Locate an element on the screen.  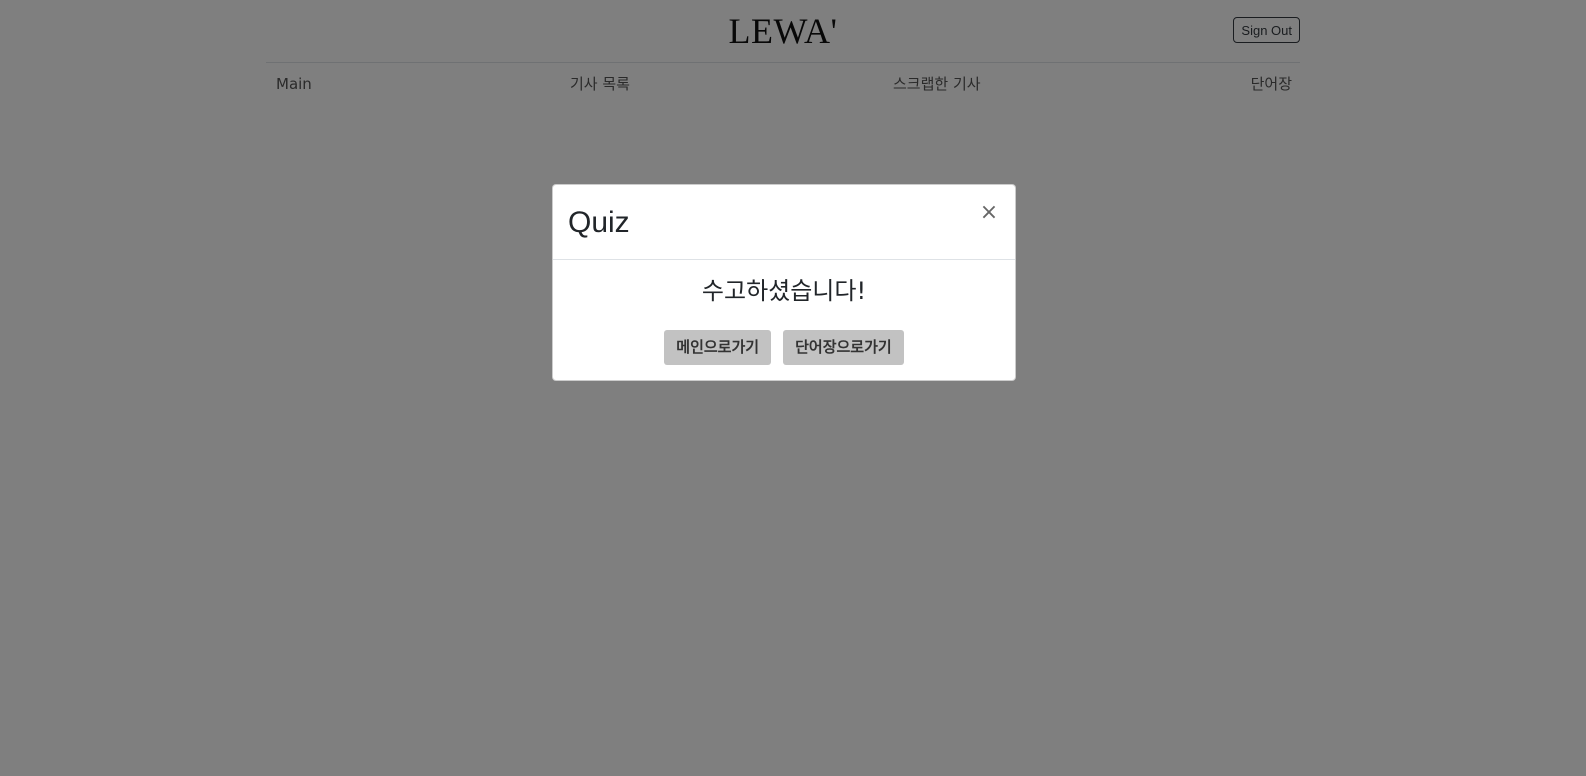
modal-body: 수고하셨습니다! 메인으로가기 단어장으로가기 is located at coordinates (784, 320).